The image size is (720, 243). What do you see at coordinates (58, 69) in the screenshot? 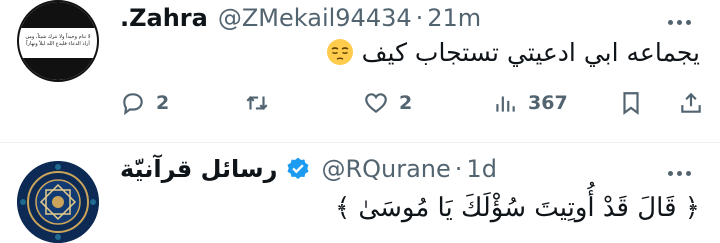
I see `avatar-band-bottom` at bounding box center [58, 69].